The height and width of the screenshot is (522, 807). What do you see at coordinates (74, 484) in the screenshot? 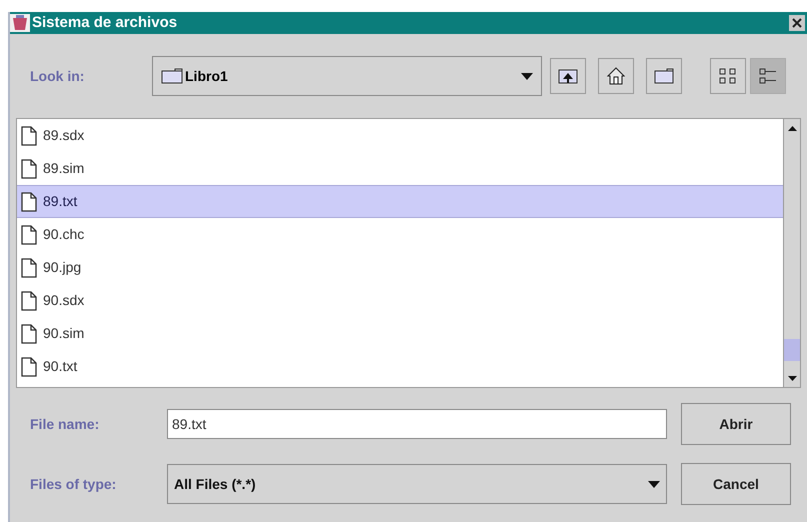
I see `file-type-label: Files of type:` at bounding box center [74, 484].